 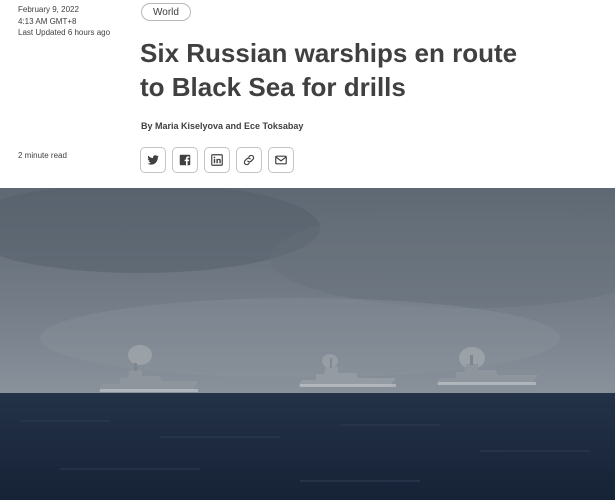 I want to click on publish-time: 4:13 AM GMT+8, so click(x=47, y=21).